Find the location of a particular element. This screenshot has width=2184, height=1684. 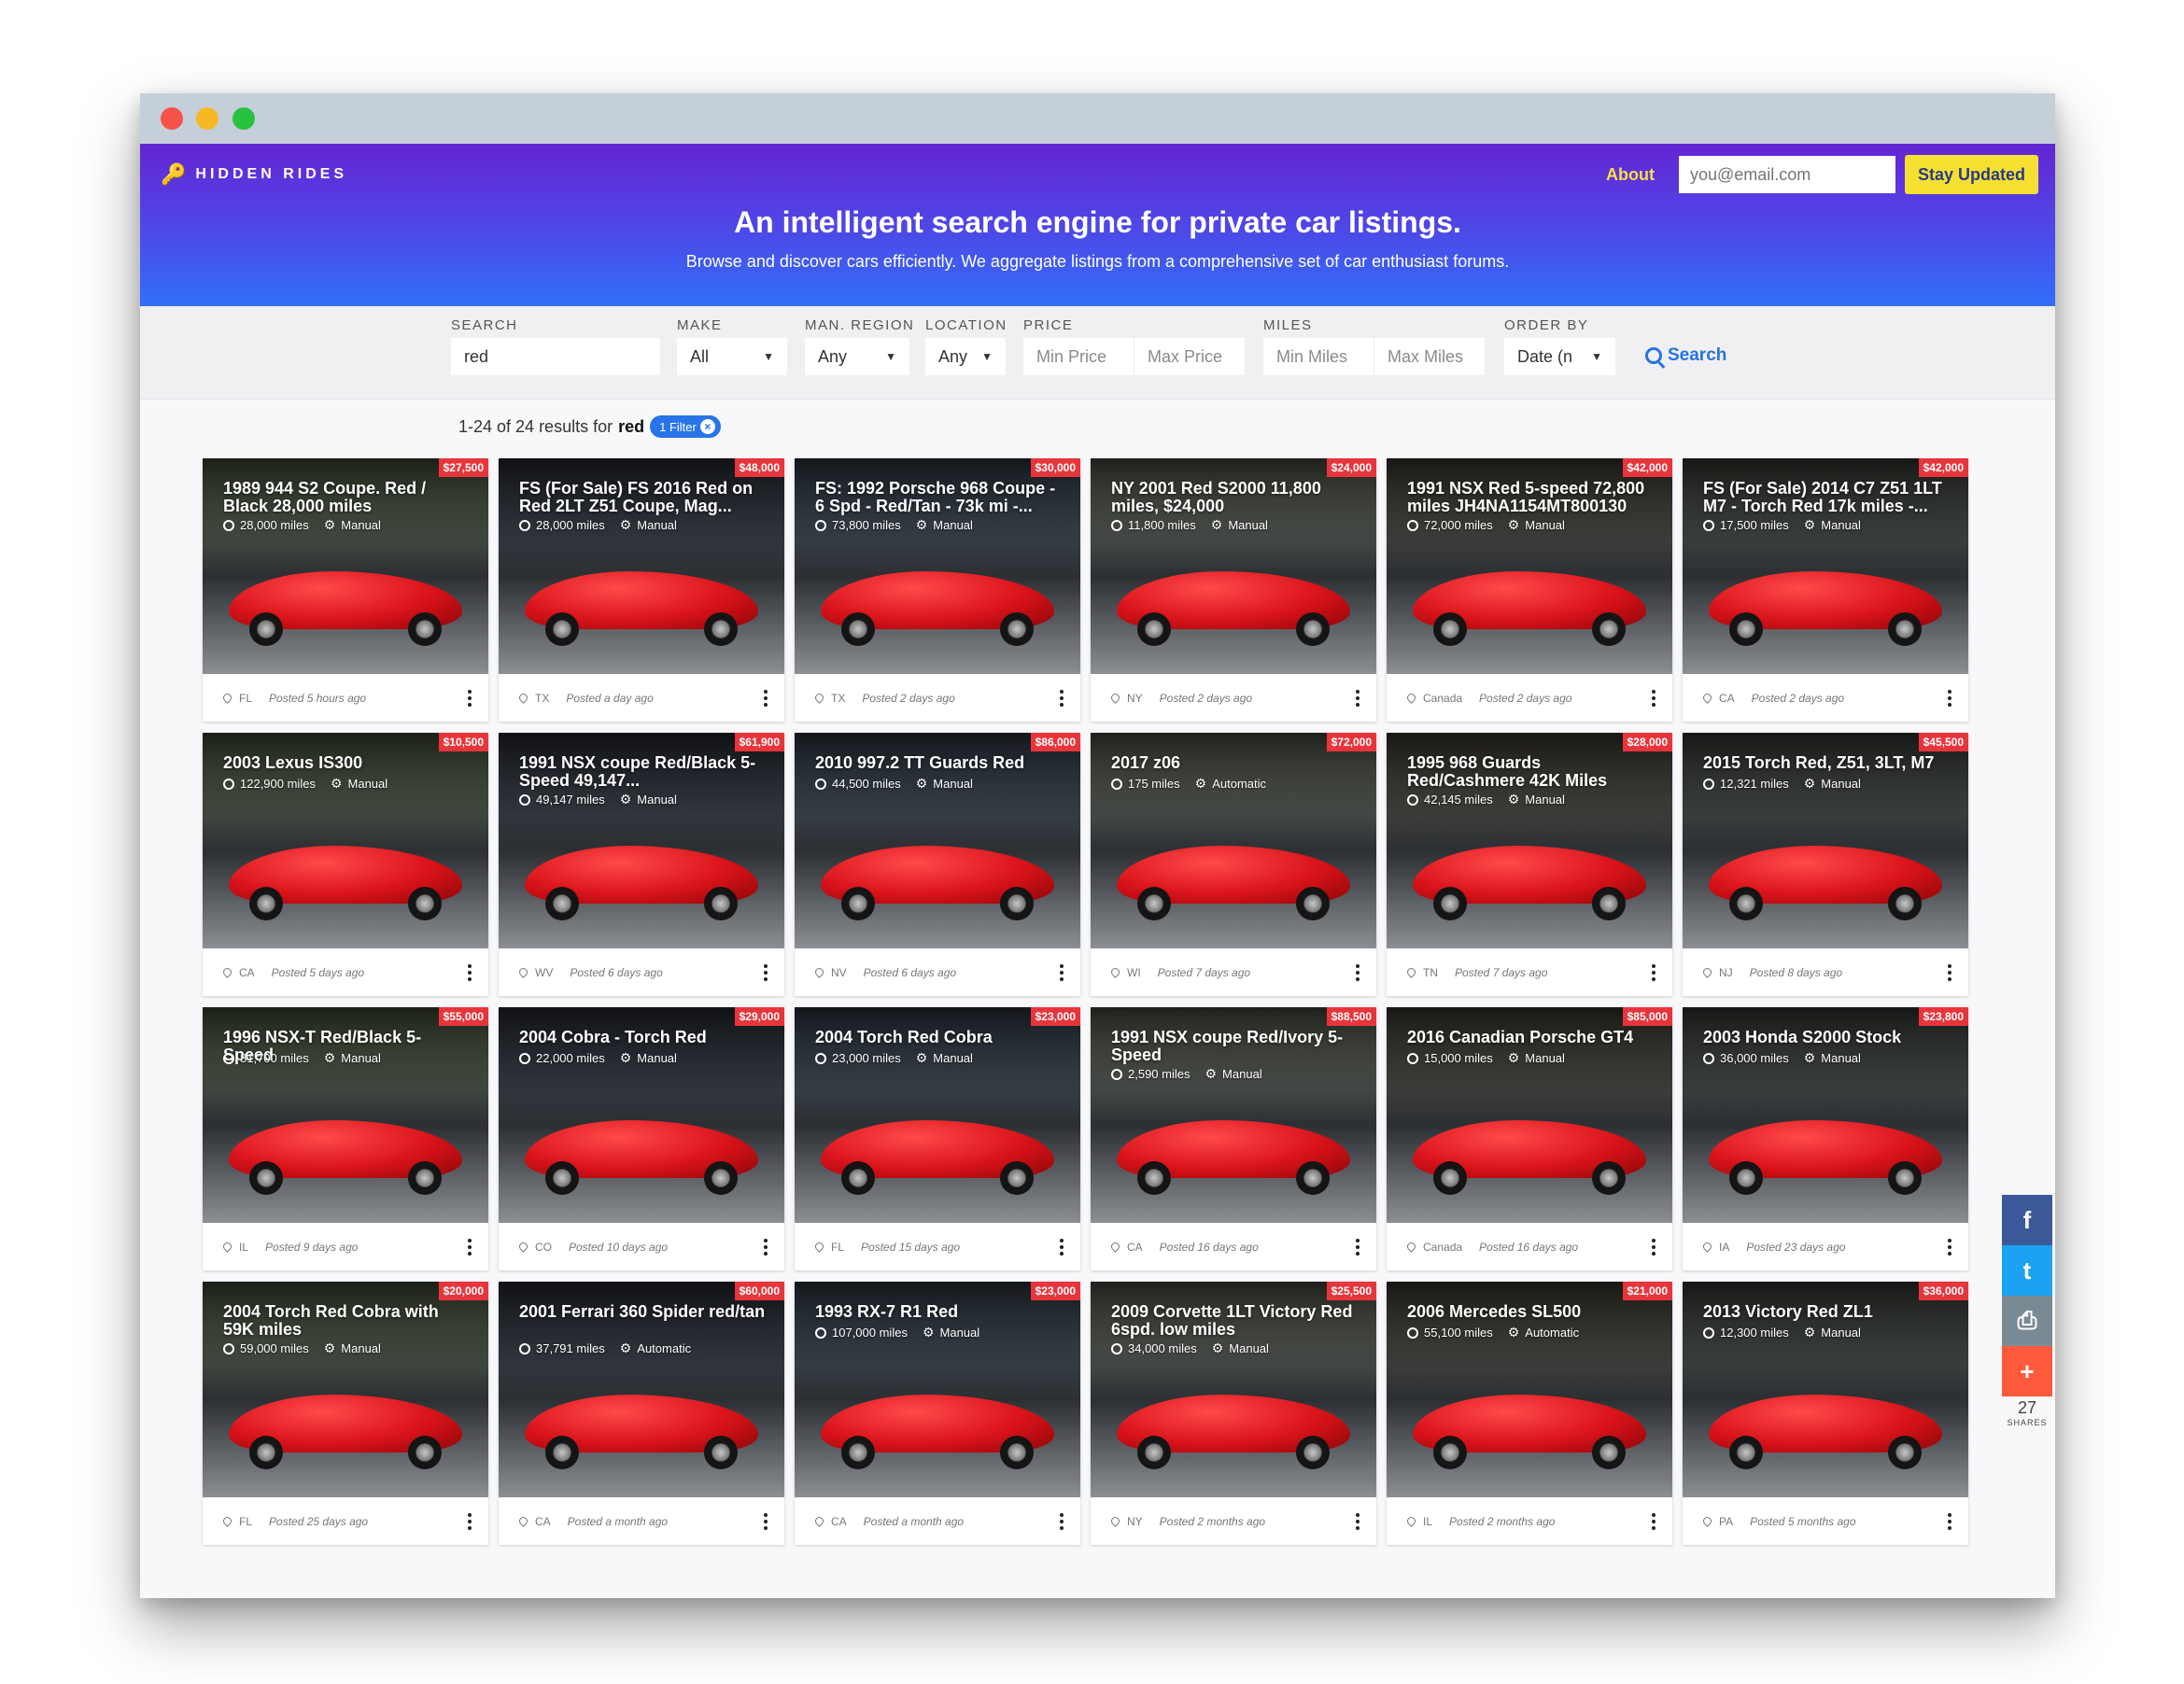

make-select: All ▼ is located at coordinates (732, 356).